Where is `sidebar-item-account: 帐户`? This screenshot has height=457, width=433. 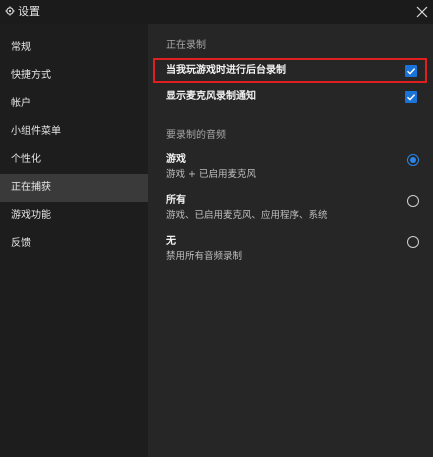 sidebar-item-account: 帐户 is located at coordinates (74, 104).